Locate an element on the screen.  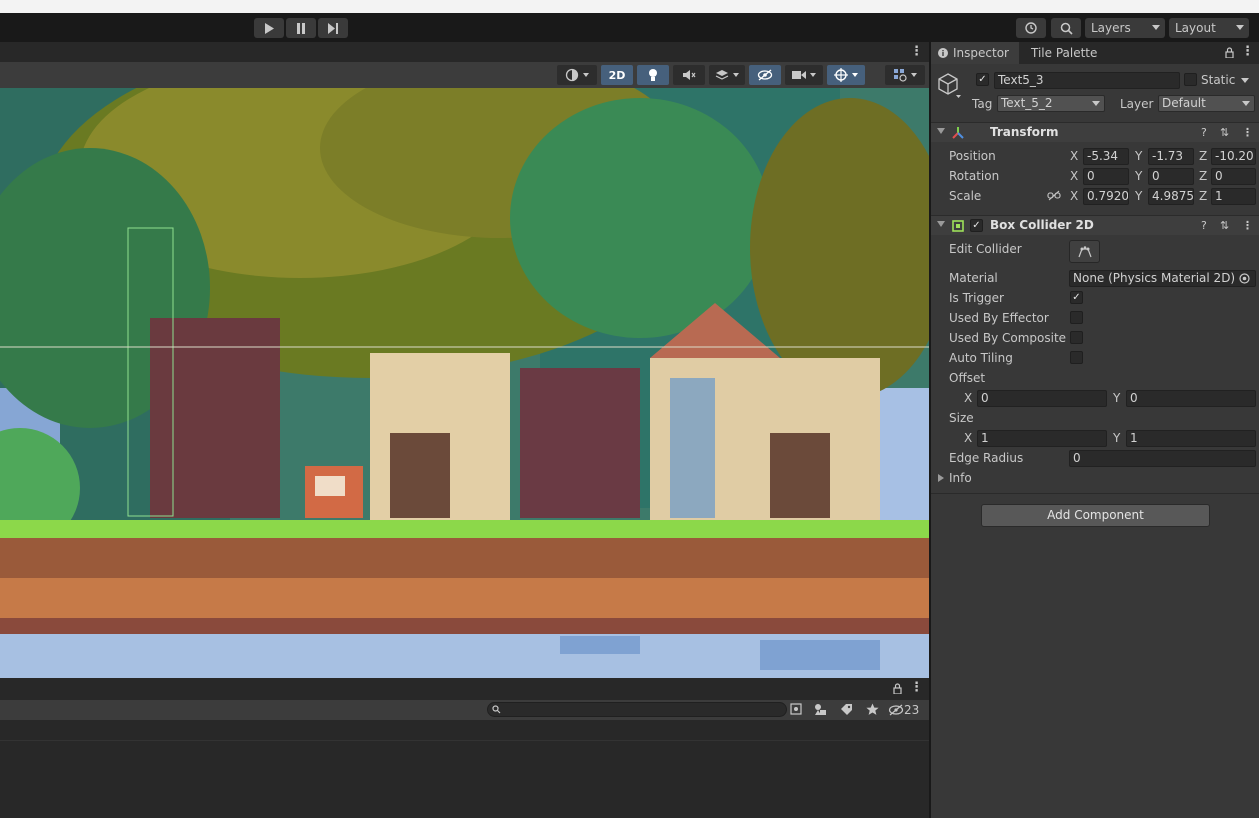
unlinked-chain-icon is located at coordinates (1054, 195).